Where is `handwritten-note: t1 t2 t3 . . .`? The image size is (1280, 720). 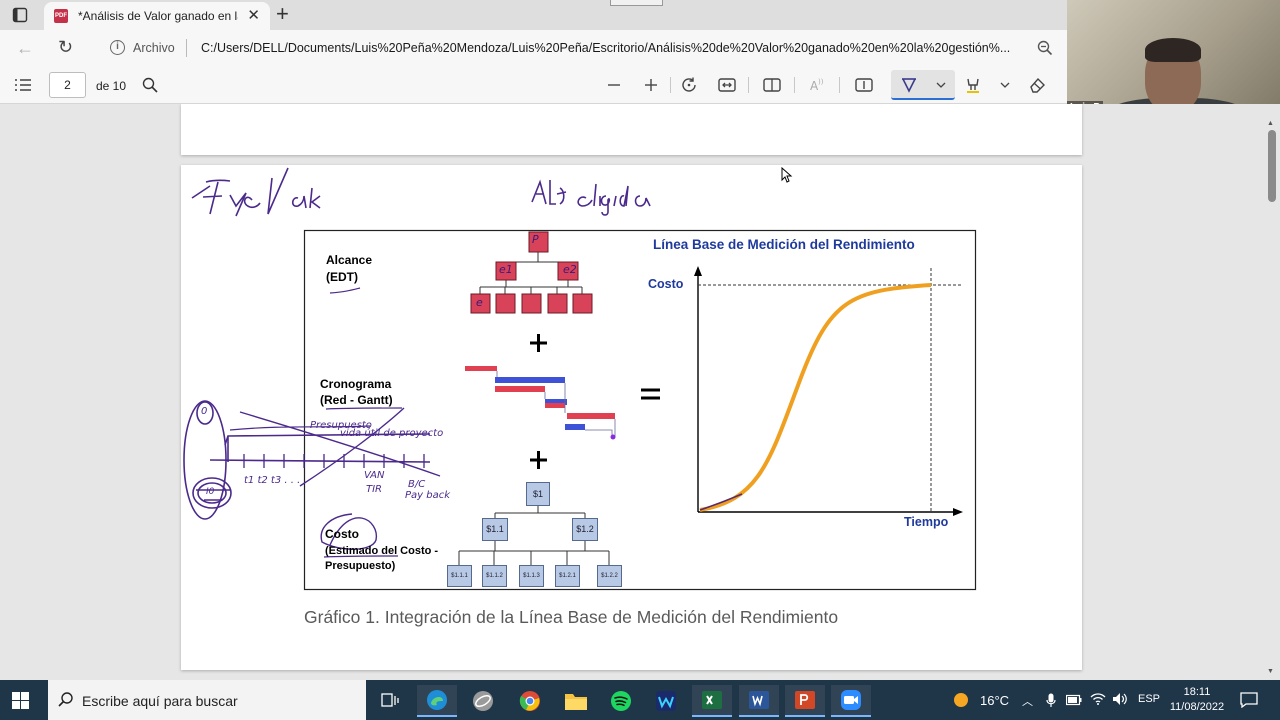
handwritten-note: t1 t2 t3 . . . is located at coordinates (272, 480).